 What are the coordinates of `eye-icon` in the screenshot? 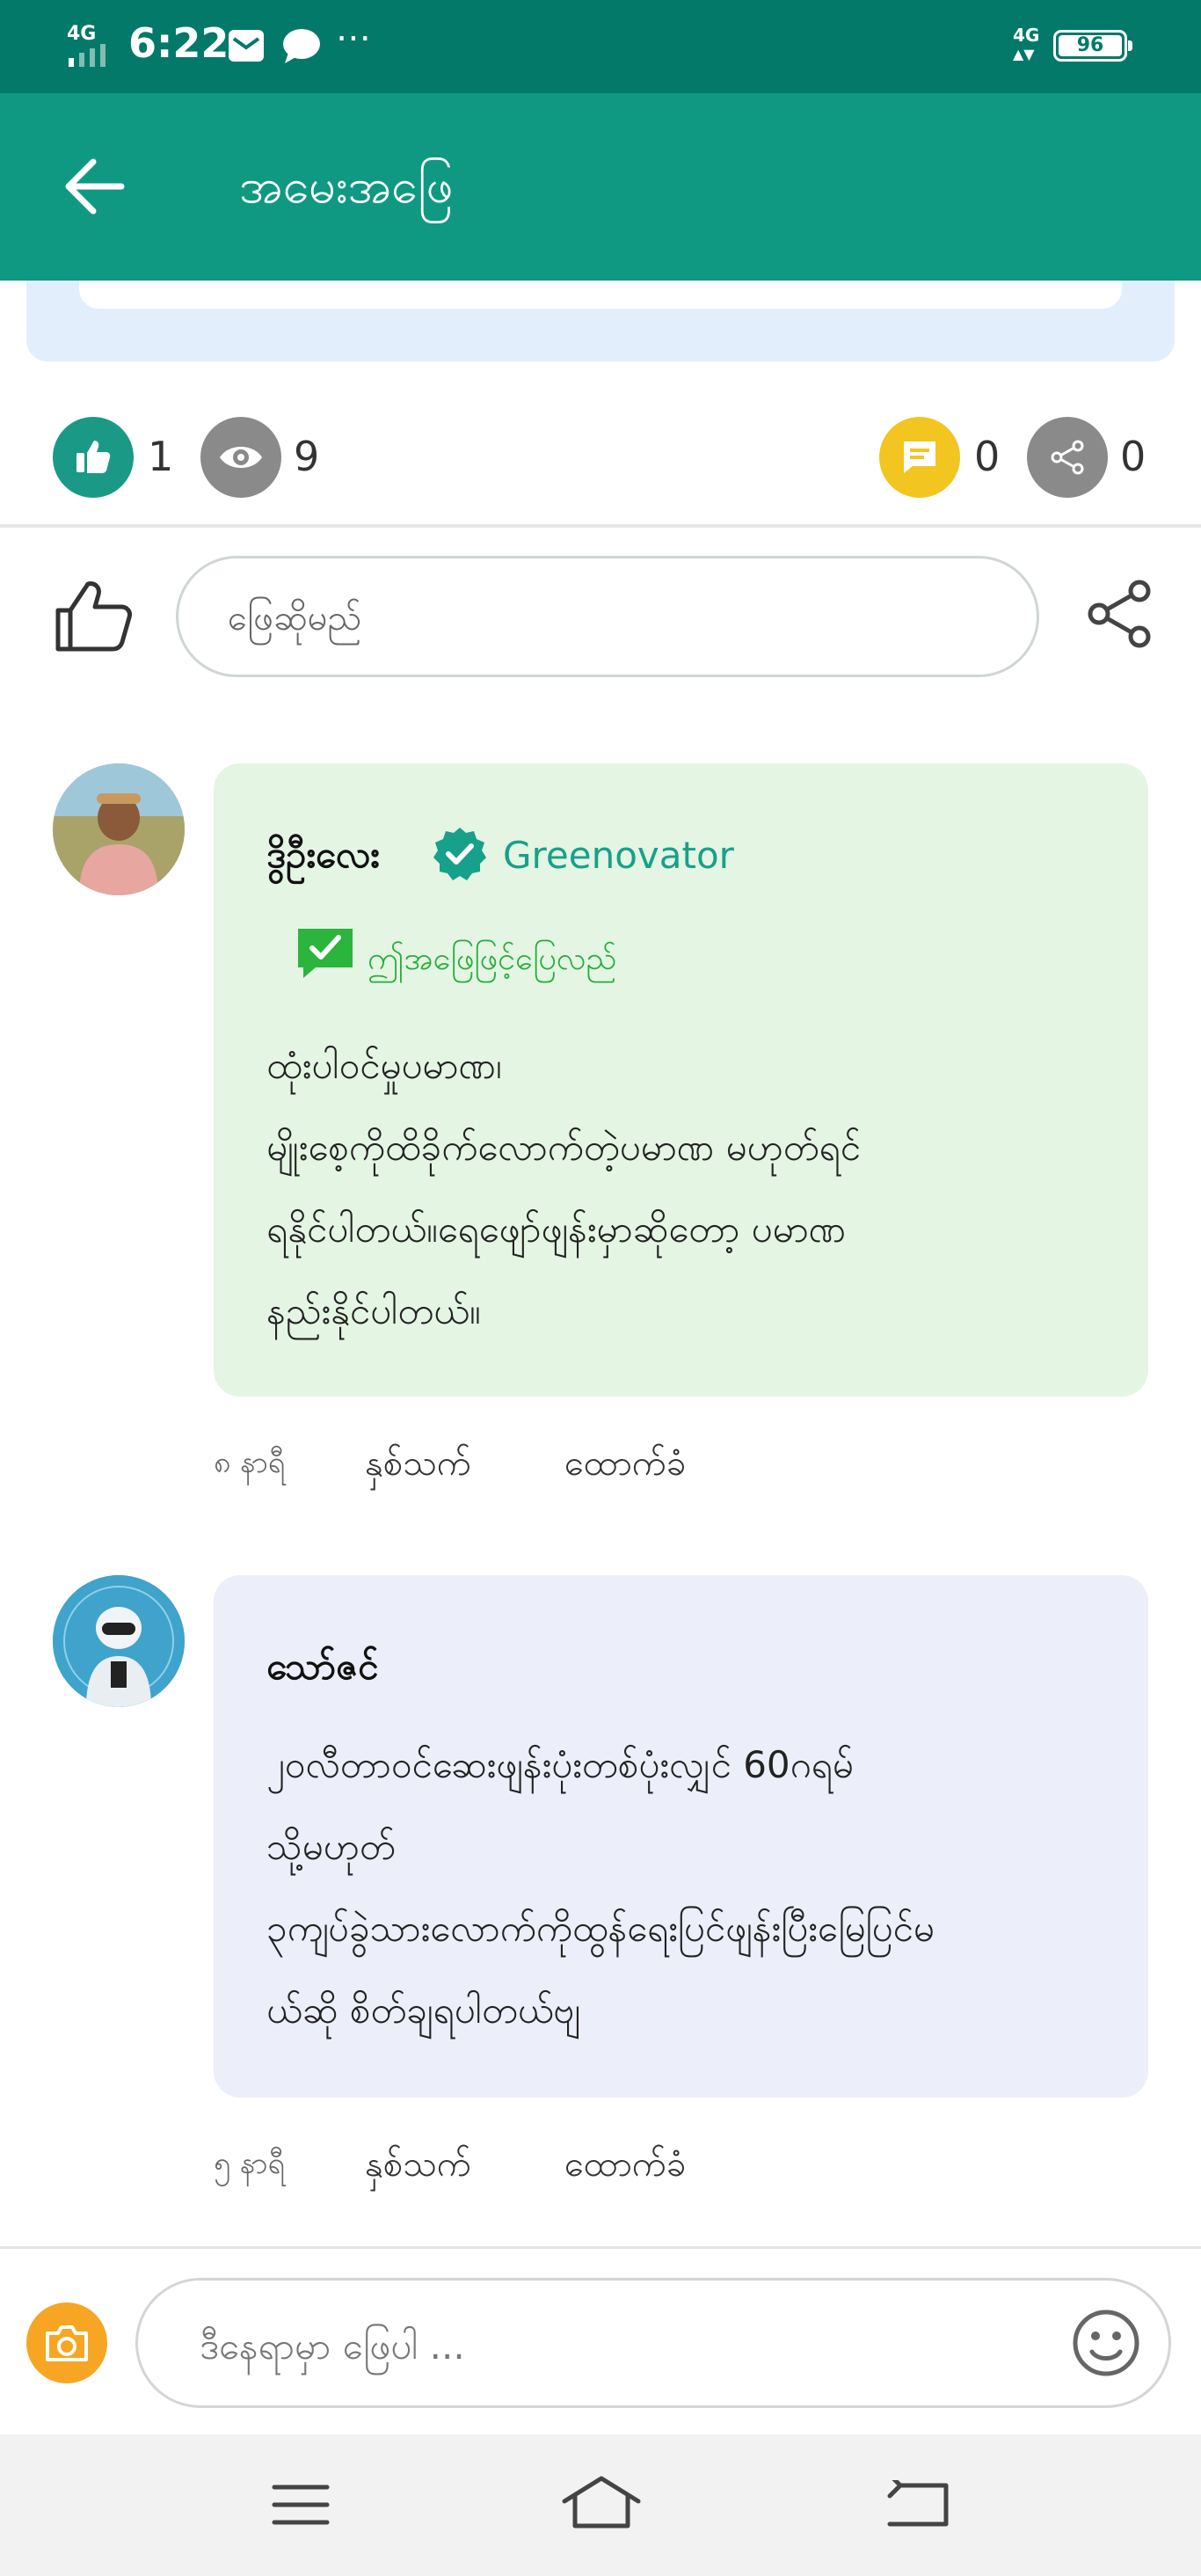 It's located at (241, 457).